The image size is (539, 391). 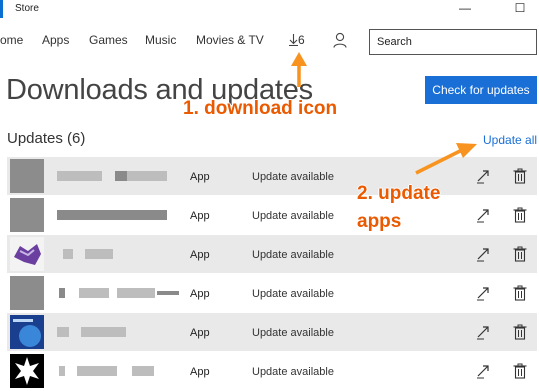 I want to click on callout-download-icon: 1. download icon, so click(x=260, y=108).